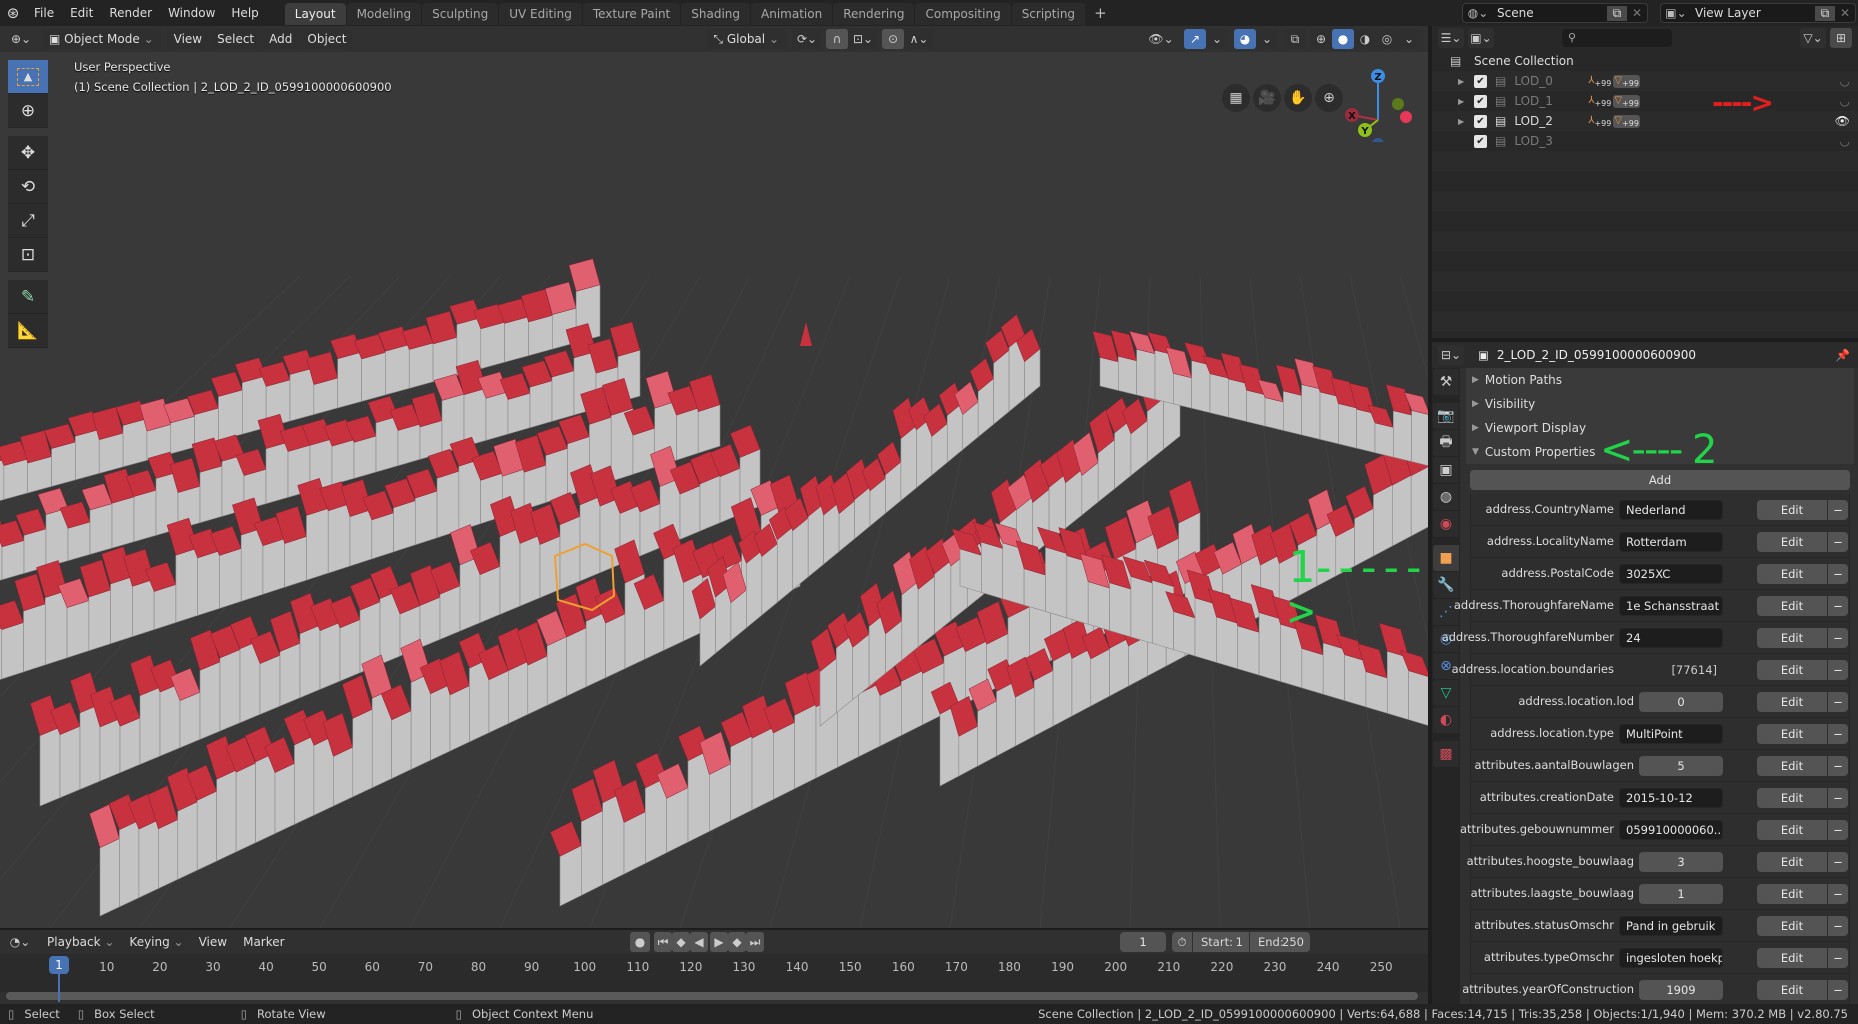 The height and width of the screenshot is (1024, 1858). I want to click on tab-texture: ▩, so click(1446, 754).